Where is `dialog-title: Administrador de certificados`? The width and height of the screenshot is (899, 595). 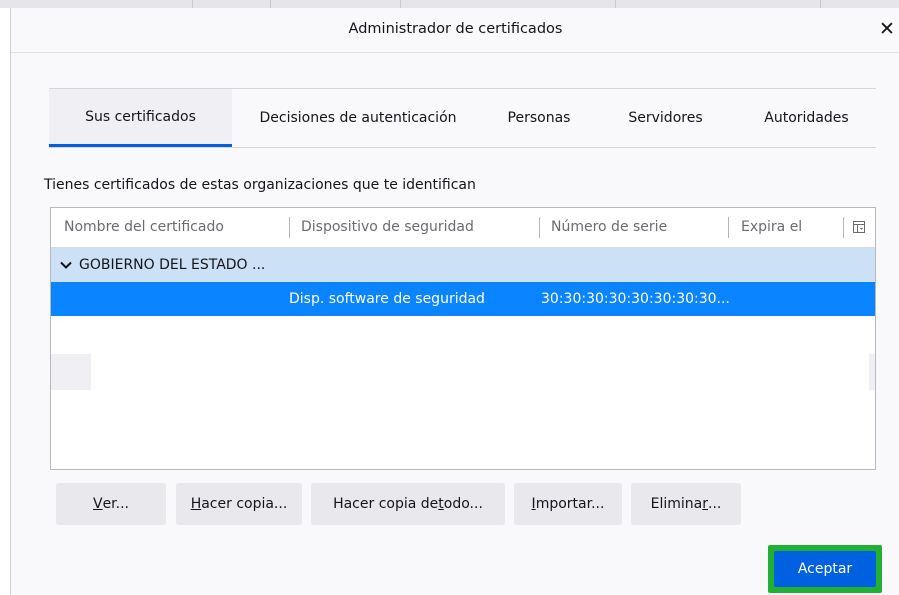 dialog-title: Administrador de certificados is located at coordinates (455, 29).